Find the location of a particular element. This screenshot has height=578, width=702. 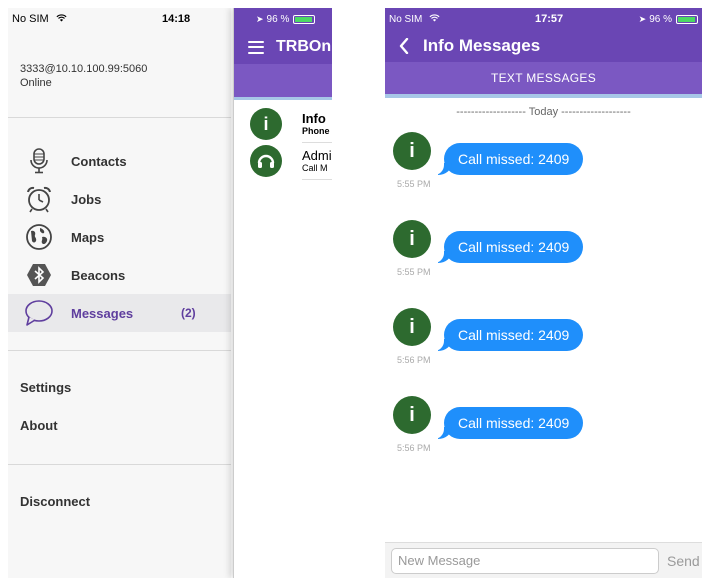

chat-header: Info Messages is located at coordinates (543, 46).